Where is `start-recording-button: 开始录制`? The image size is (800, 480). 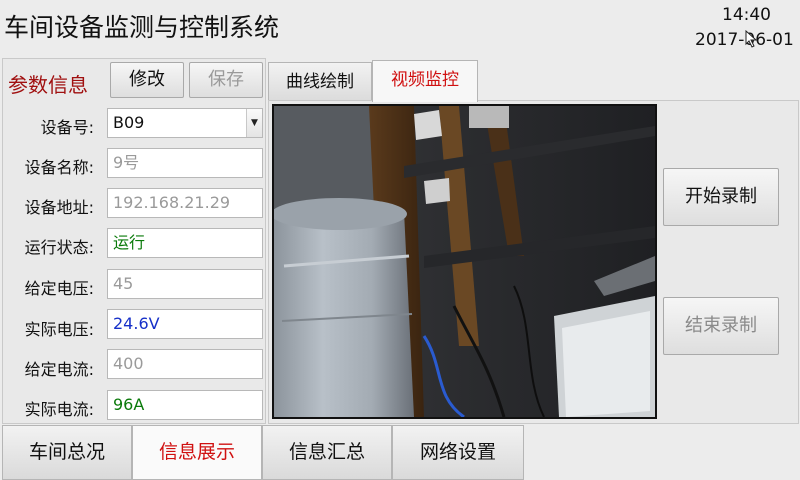 start-recording-button: 开始录制 is located at coordinates (721, 197).